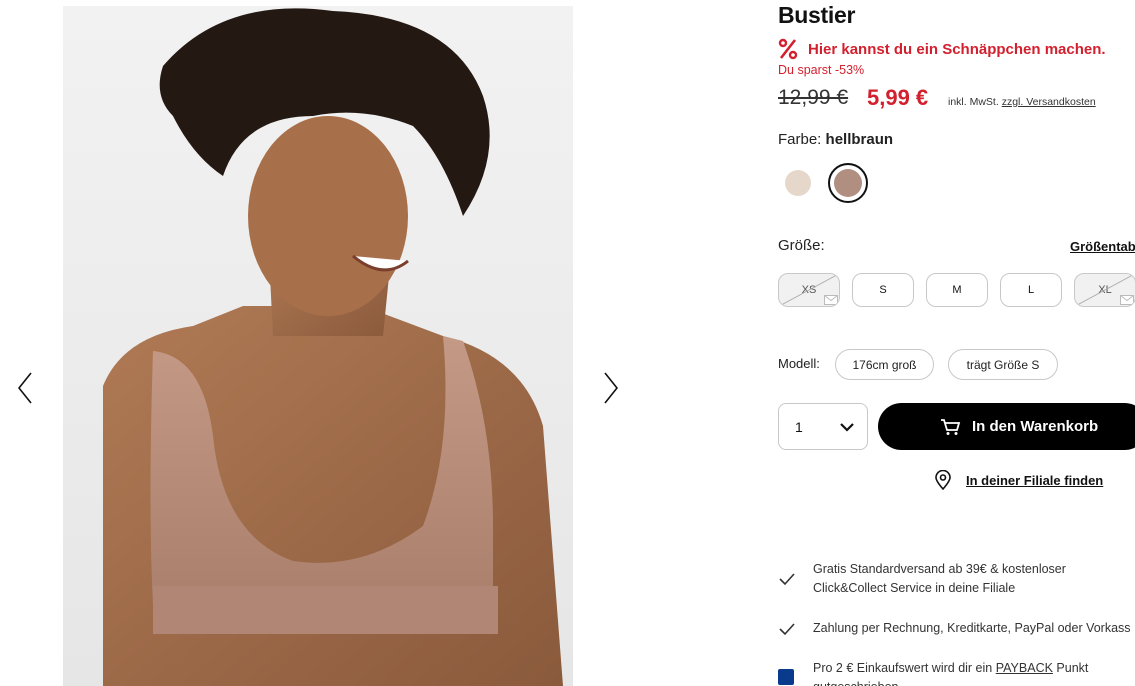 The height and width of the screenshot is (686, 1135). Describe the element at coordinates (813, 97) in the screenshot. I see `old-price: 12,99 €` at that location.